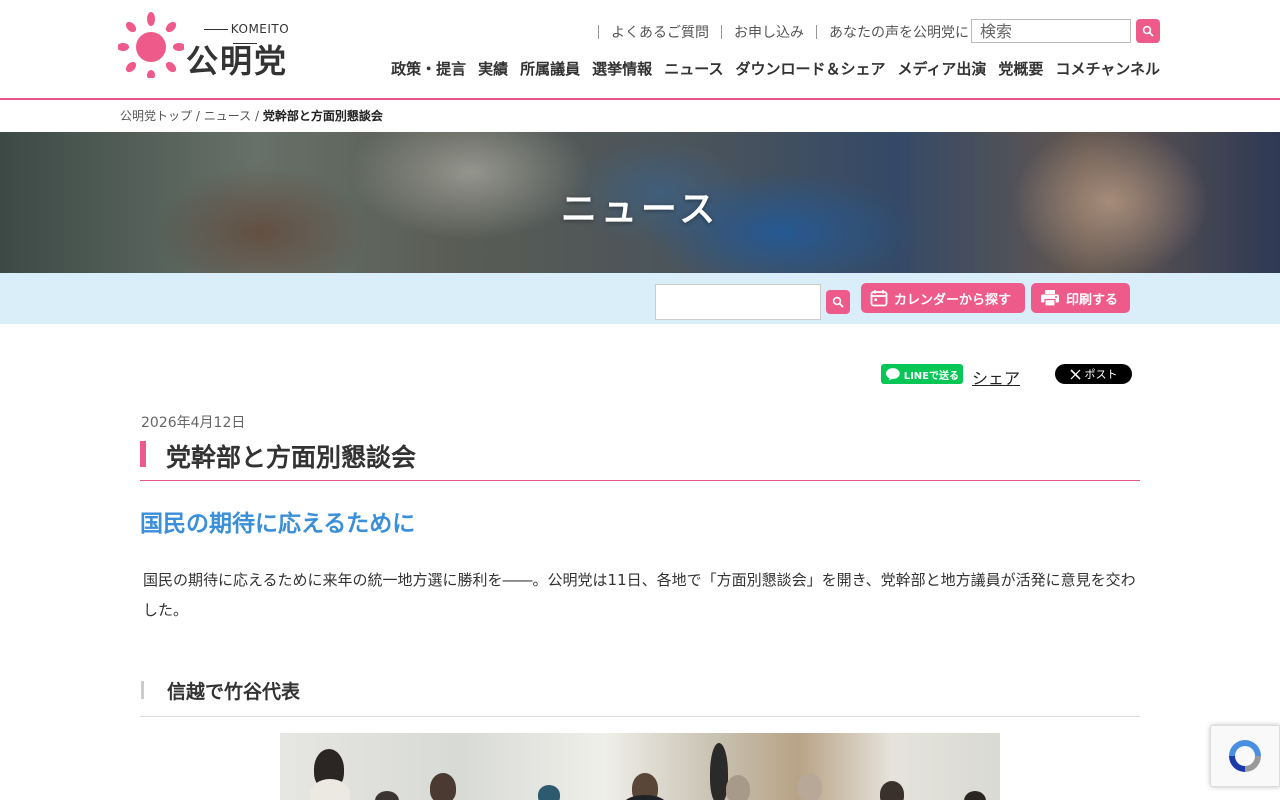 The image size is (1280, 800). I want to click on calendar-icon, so click(879, 298).